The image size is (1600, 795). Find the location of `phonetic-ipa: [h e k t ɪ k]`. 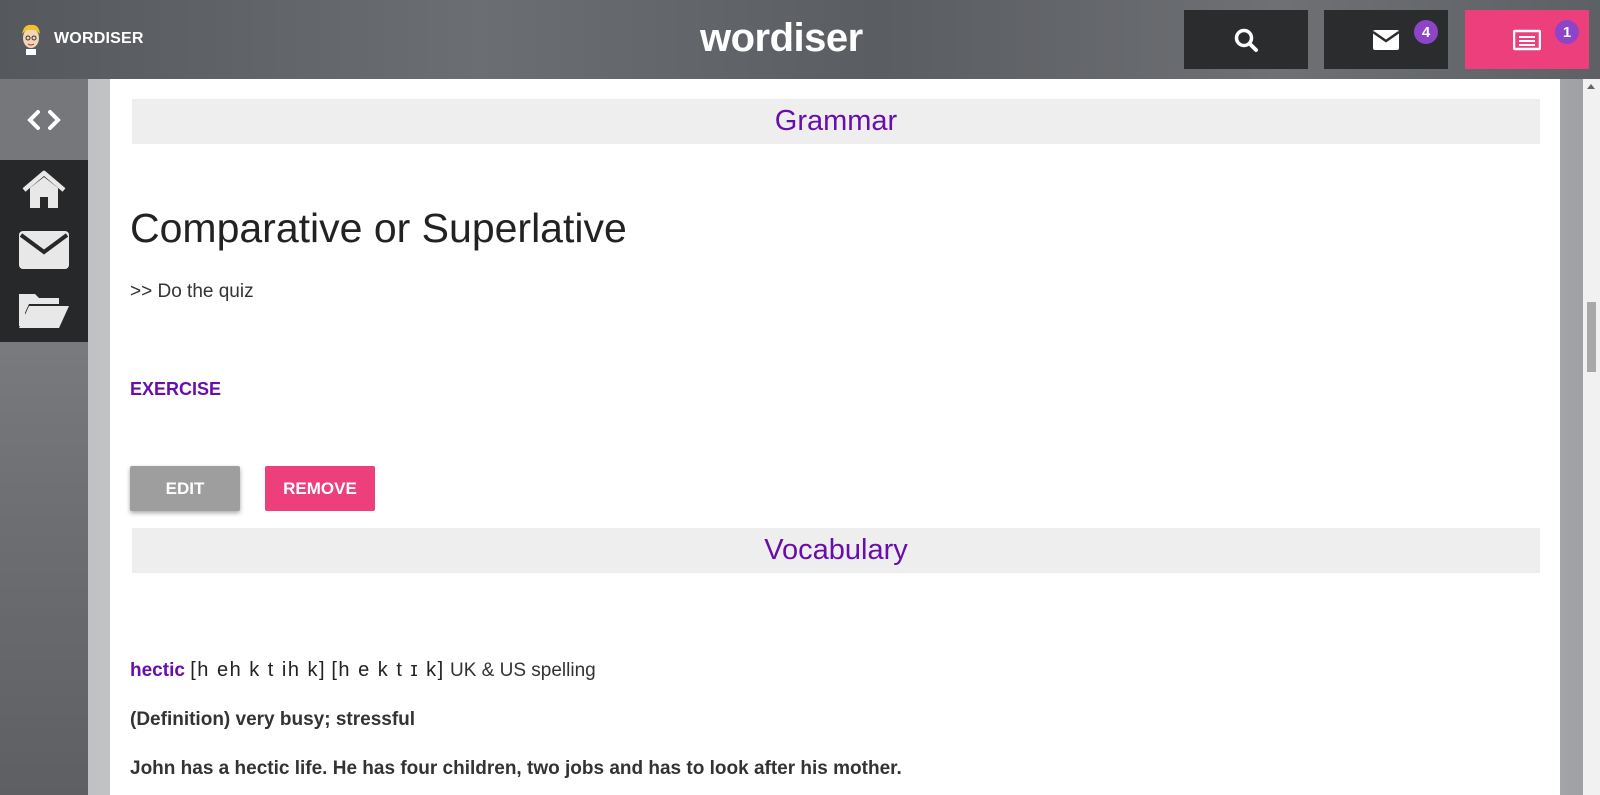

phonetic-ipa: [h e k t ɪ k] is located at coordinates (388, 670).